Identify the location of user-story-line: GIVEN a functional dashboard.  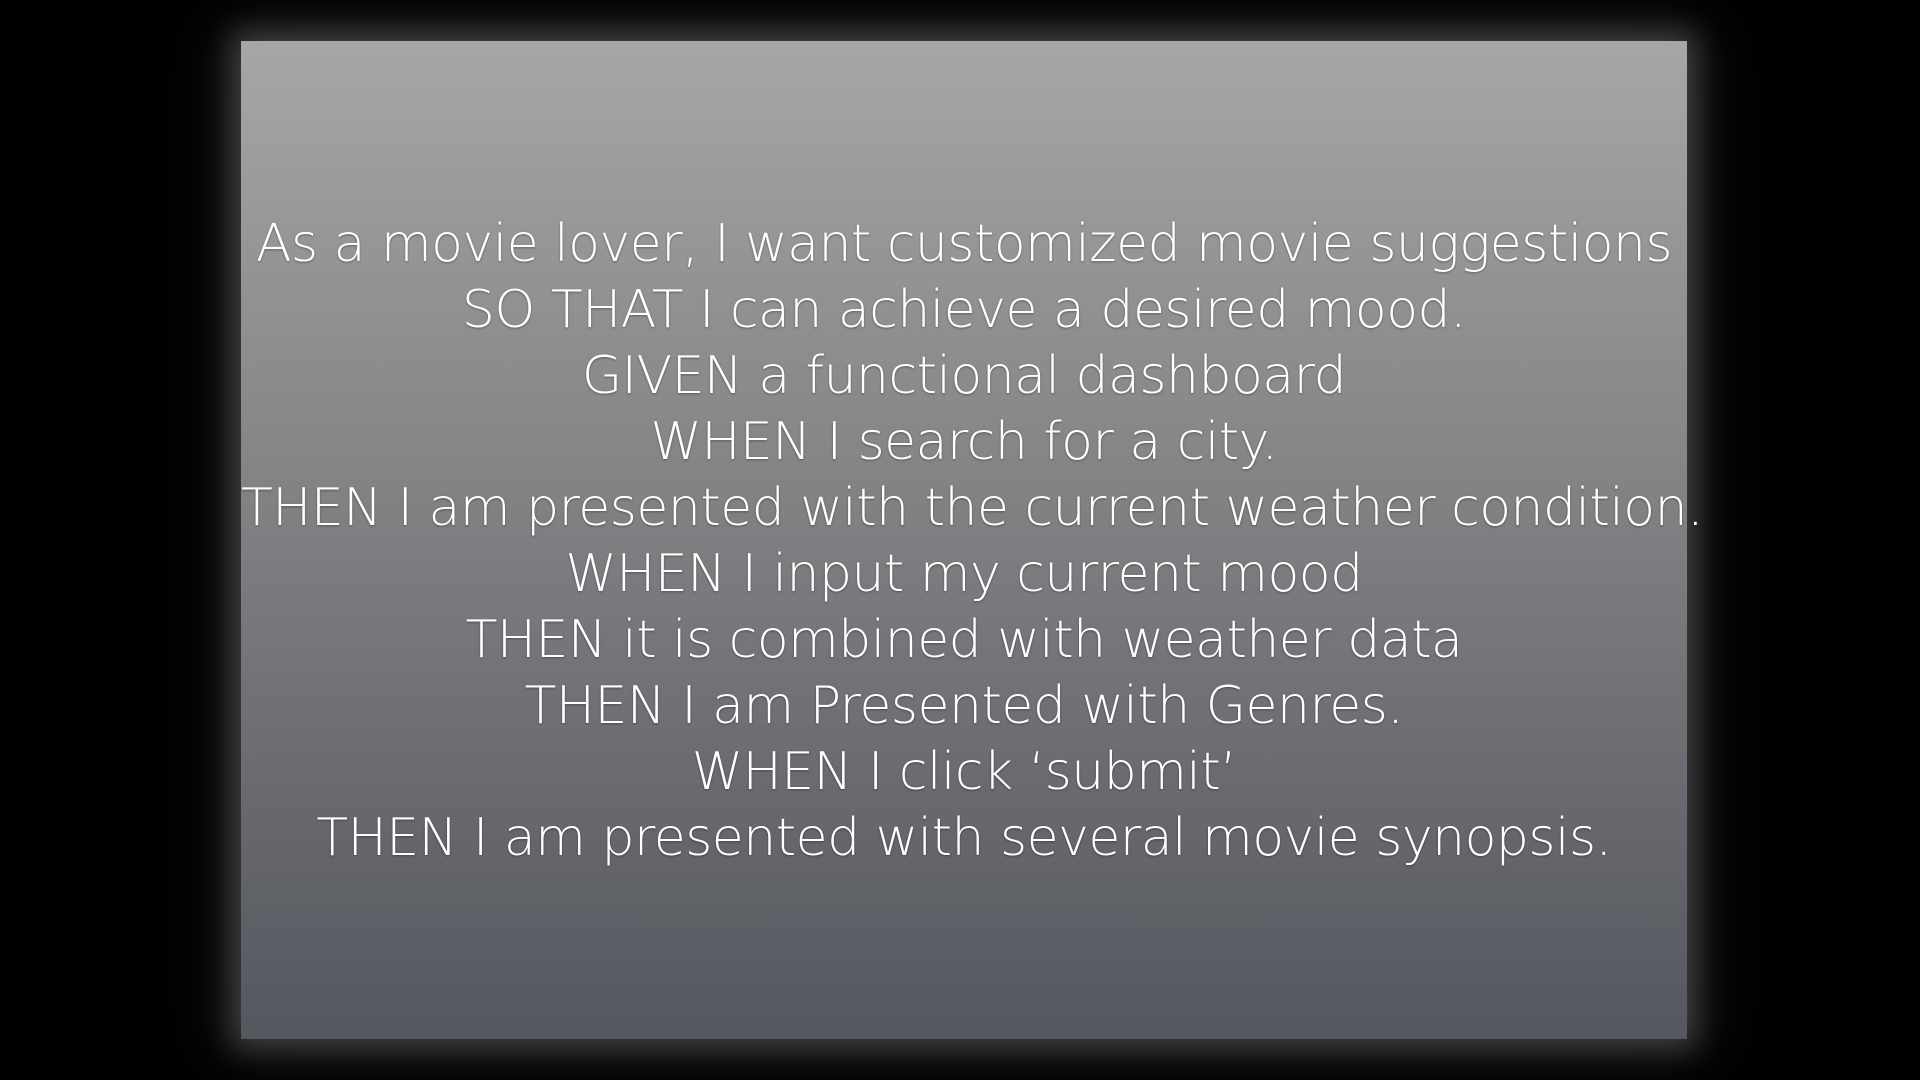
(964, 376).